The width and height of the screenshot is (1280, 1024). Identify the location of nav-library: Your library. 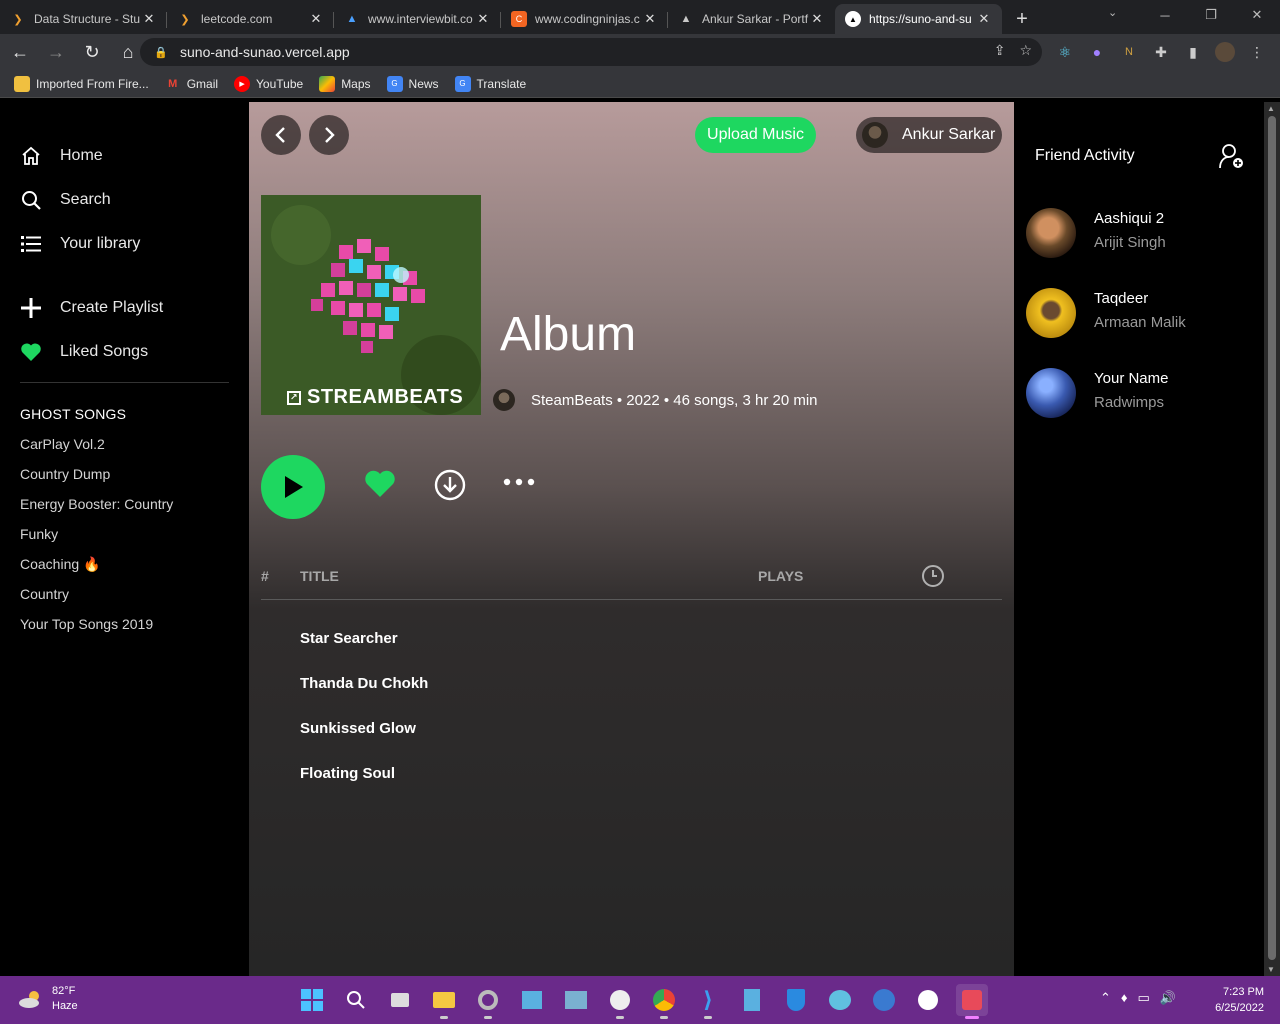
(80, 244).